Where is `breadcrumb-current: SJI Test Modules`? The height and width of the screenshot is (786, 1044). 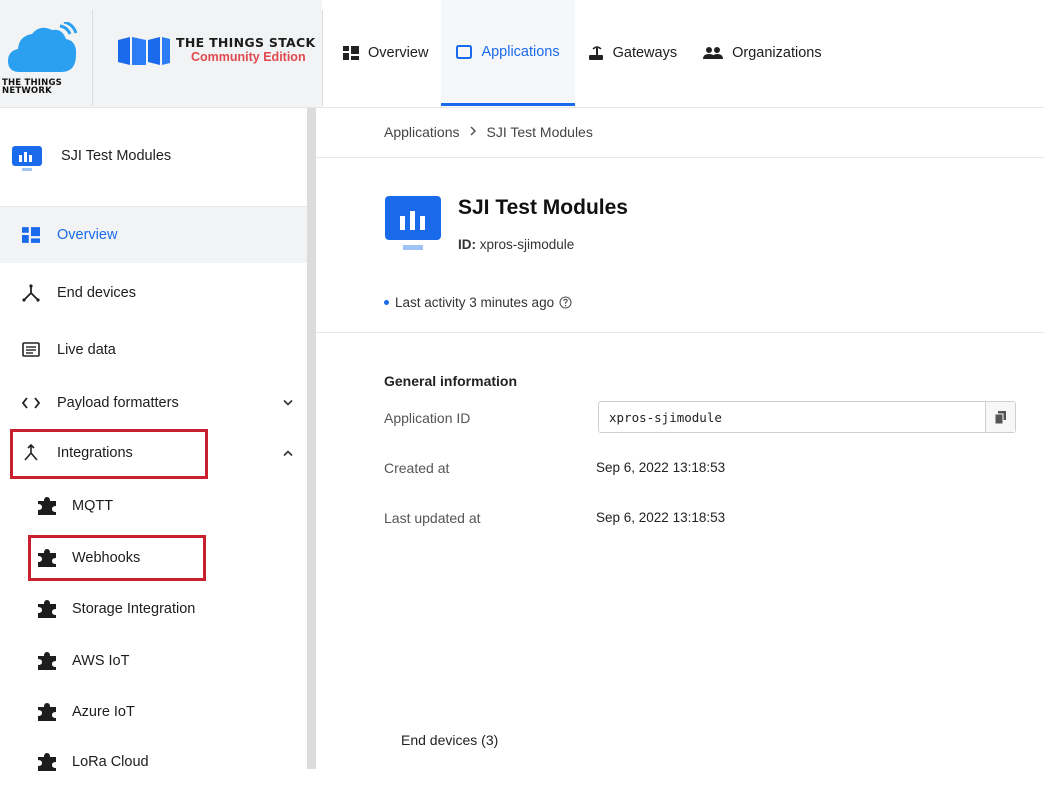 breadcrumb-current: SJI Test Modules is located at coordinates (539, 132).